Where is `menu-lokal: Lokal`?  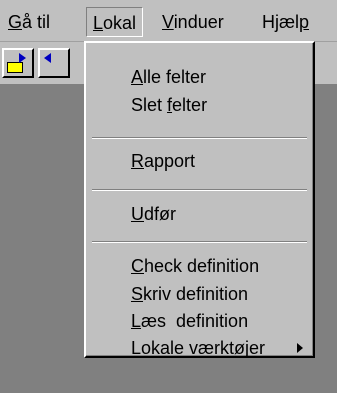
menu-lokal: Lokal is located at coordinates (115, 22).